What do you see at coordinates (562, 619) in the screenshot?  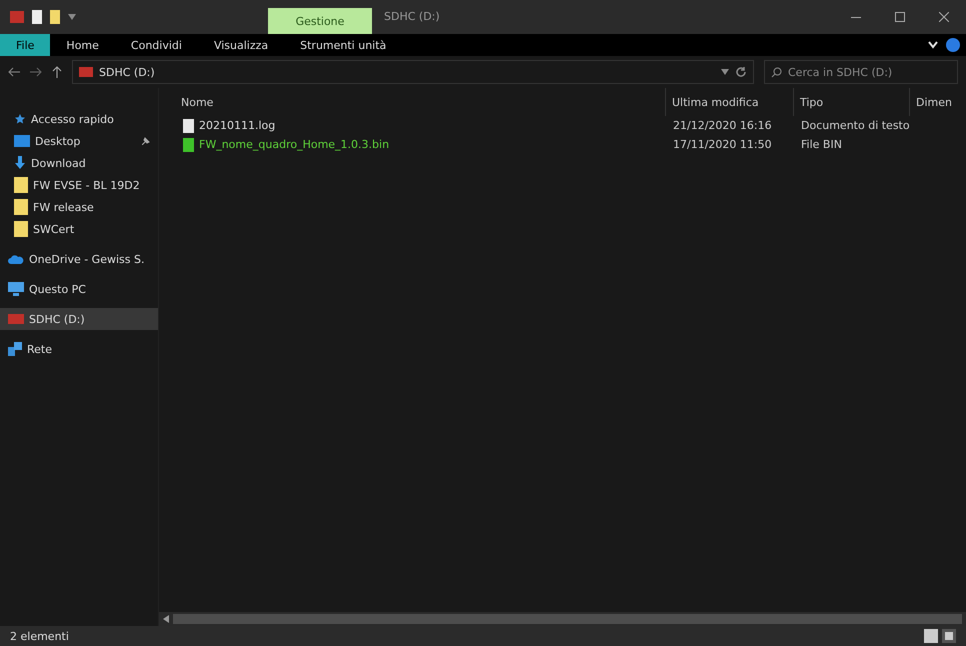 I see `horizontal-scrollbar` at bounding box center [562, 619].